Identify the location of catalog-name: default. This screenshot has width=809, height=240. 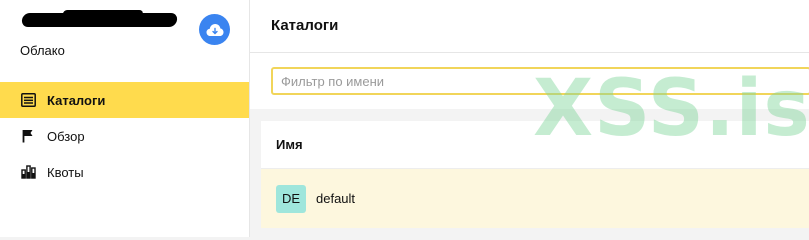
(335, 198).